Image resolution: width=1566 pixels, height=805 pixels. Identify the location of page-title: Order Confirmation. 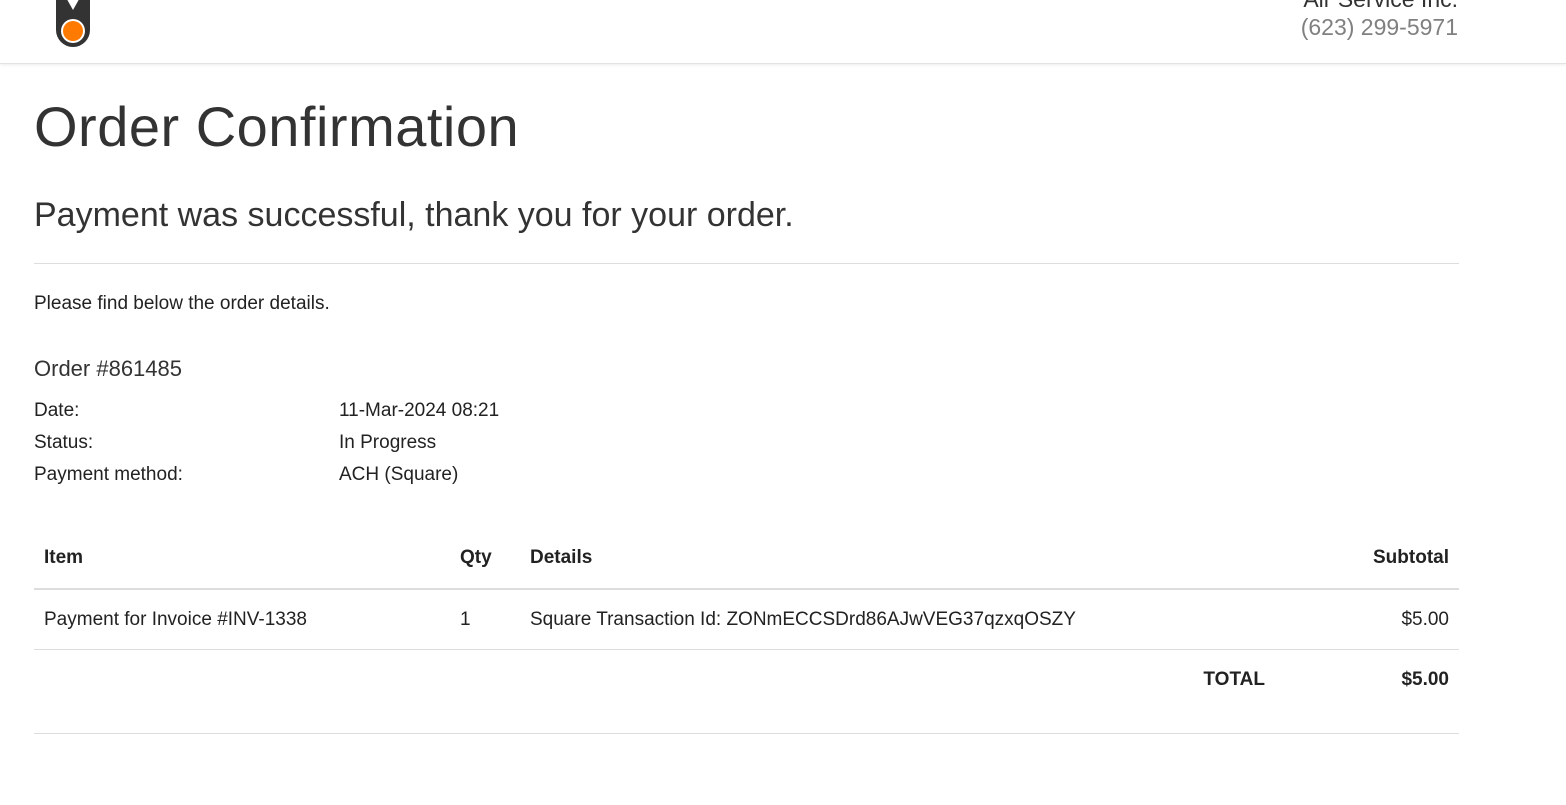
(277, 126).